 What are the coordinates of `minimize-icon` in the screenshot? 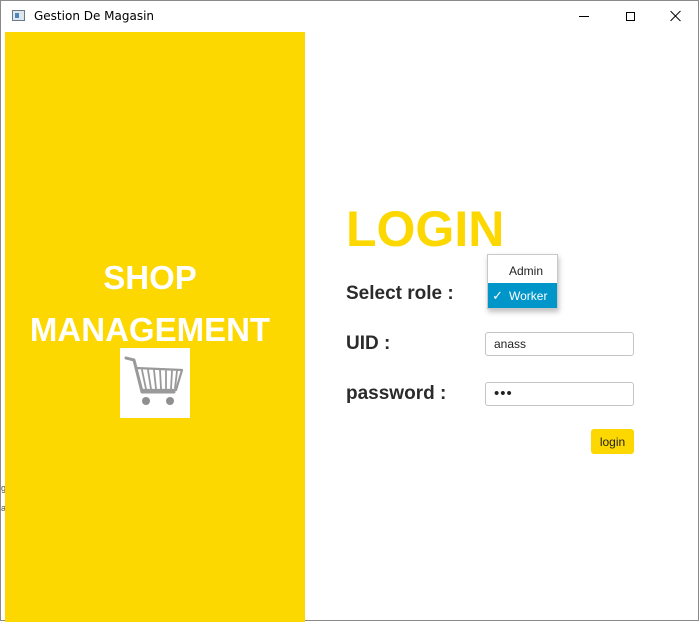 It's located at (584, 16).